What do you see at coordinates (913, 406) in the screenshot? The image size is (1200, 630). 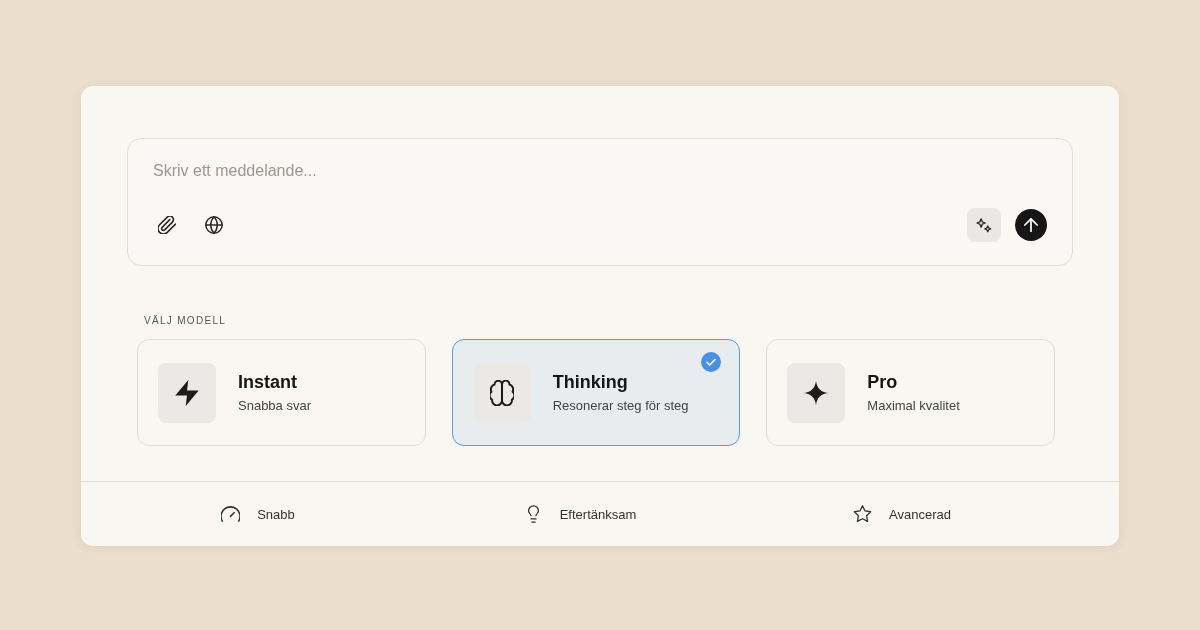 I see `model-description: Maximal kvalitet` at bounding box center [913, 406].